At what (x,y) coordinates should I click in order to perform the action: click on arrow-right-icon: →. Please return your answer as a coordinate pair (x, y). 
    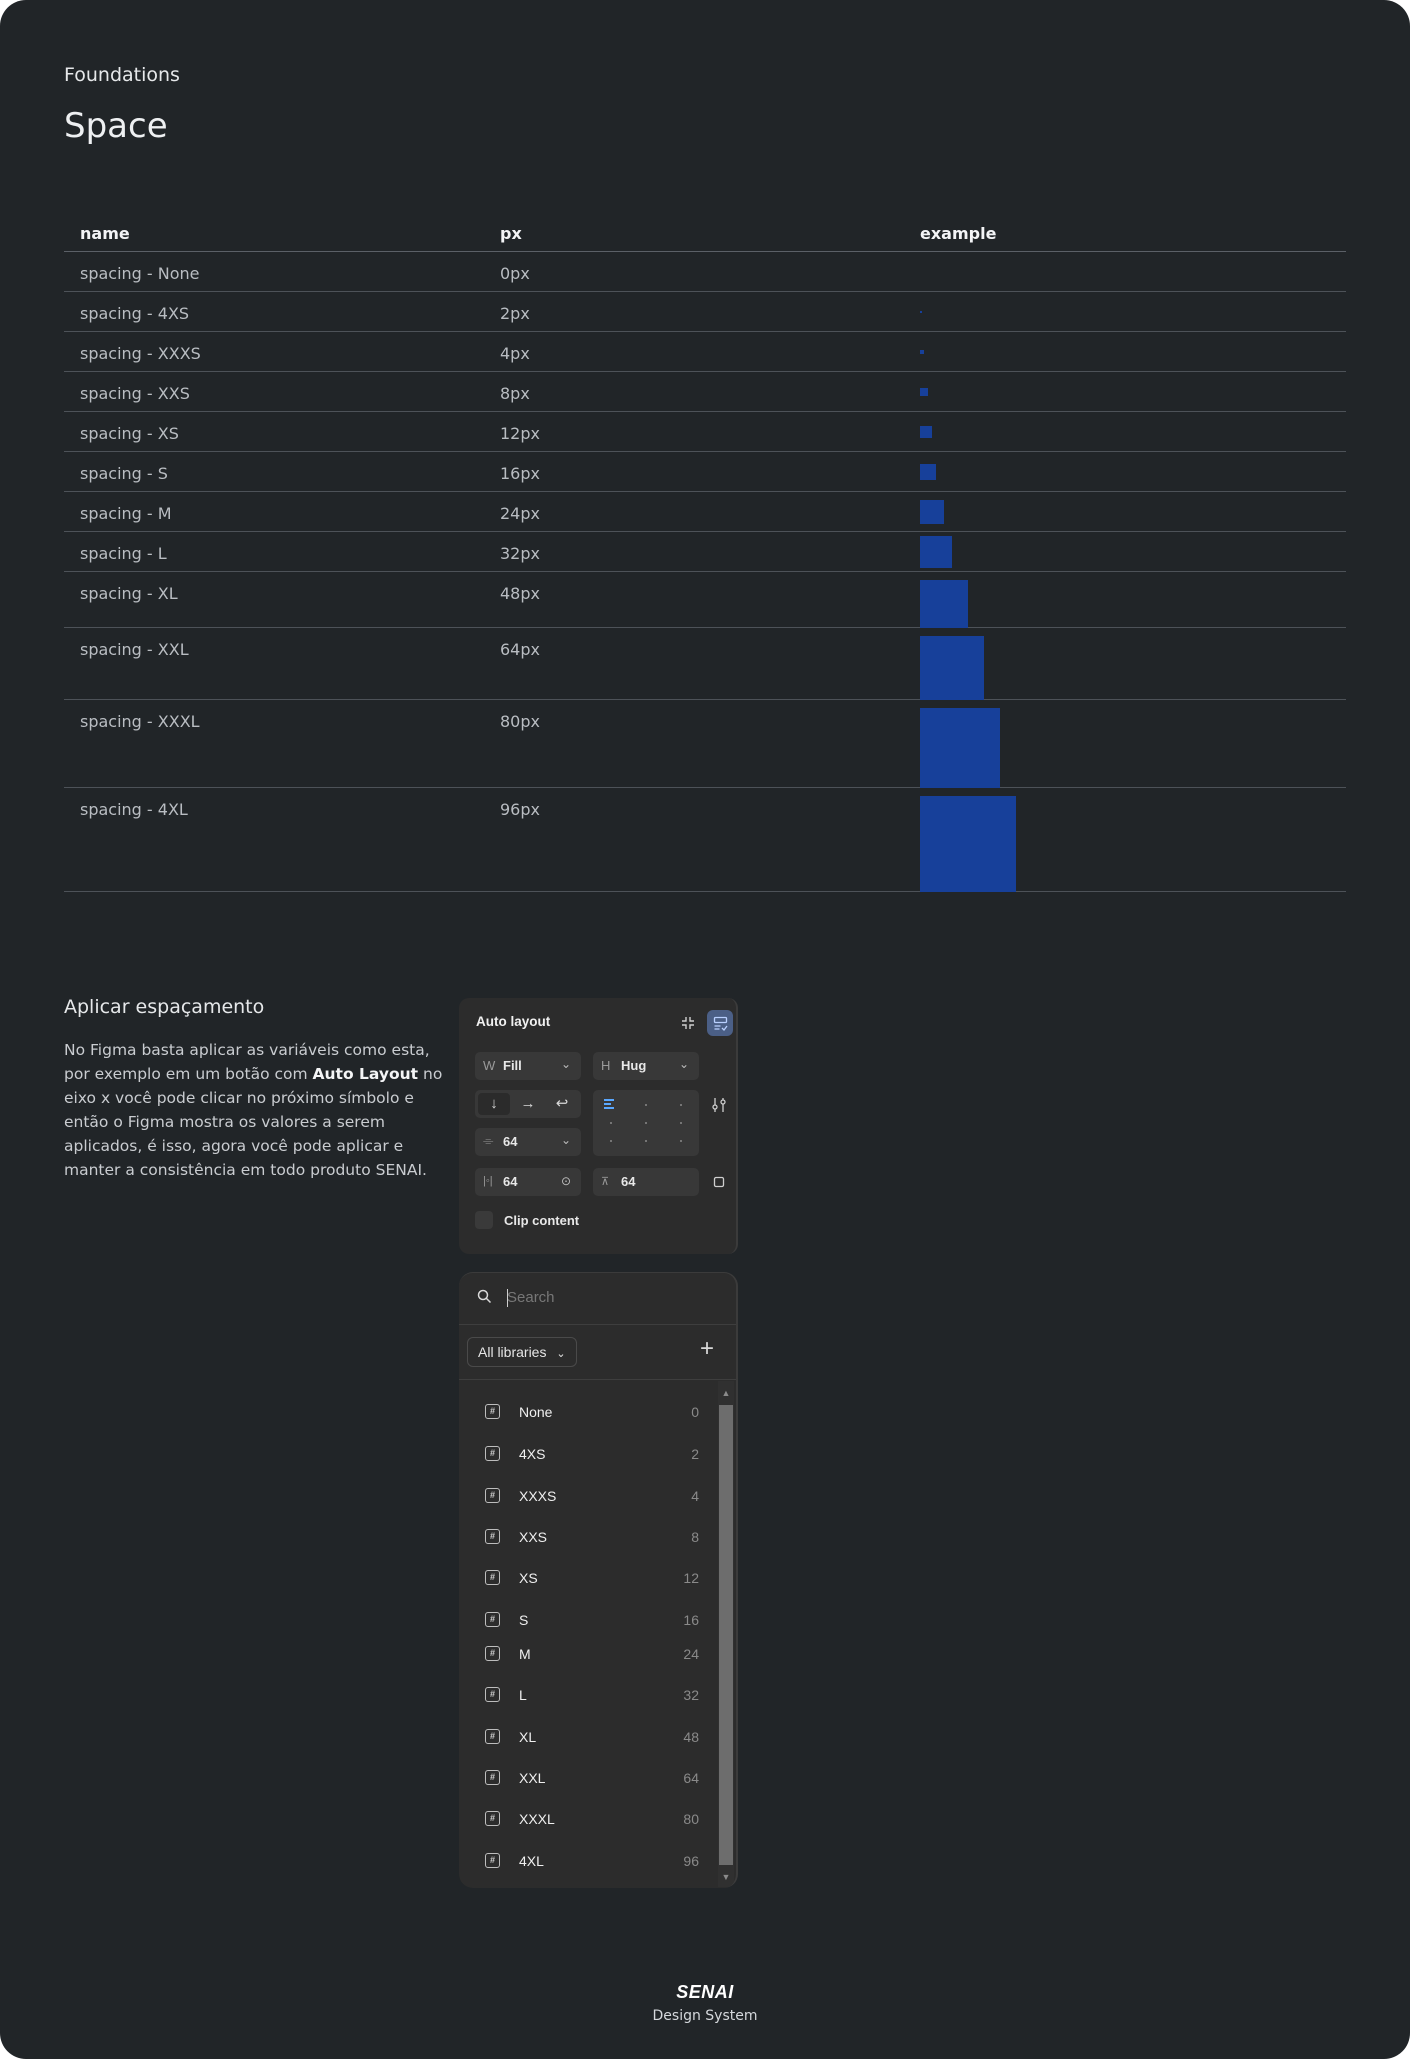
    Looking at the image, I should click on (528, 1104).